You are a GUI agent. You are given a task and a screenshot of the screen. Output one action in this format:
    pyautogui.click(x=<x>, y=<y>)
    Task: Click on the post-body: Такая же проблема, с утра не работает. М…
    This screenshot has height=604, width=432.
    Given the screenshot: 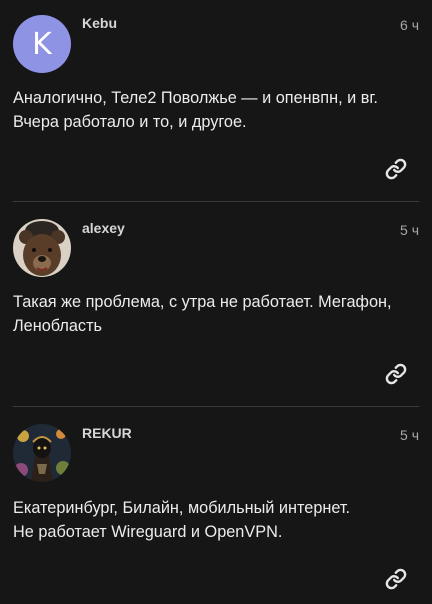 What is the action you would take?
    pyautogui.click(x=215, y=314)
    